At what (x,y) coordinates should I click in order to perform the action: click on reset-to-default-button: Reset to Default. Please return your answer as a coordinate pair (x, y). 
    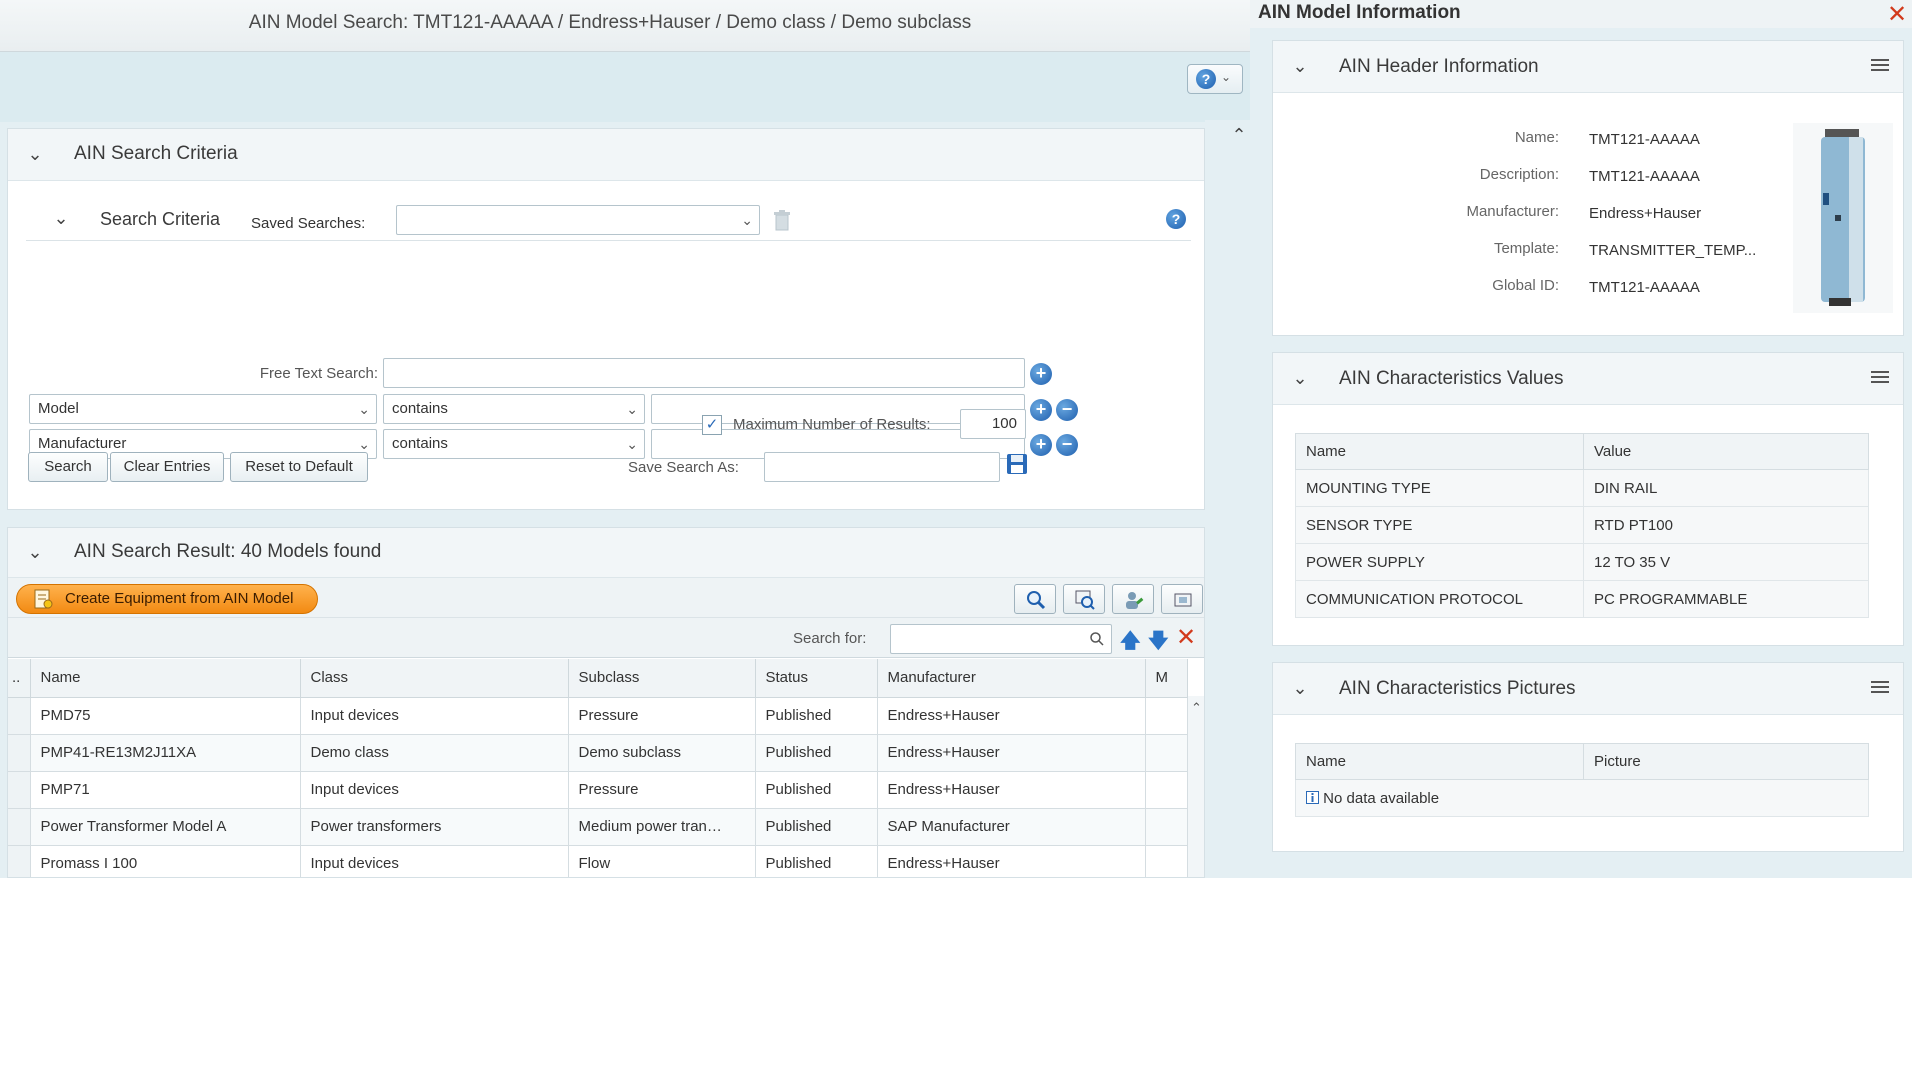
    Looking at the image, I should click on (299, 467).